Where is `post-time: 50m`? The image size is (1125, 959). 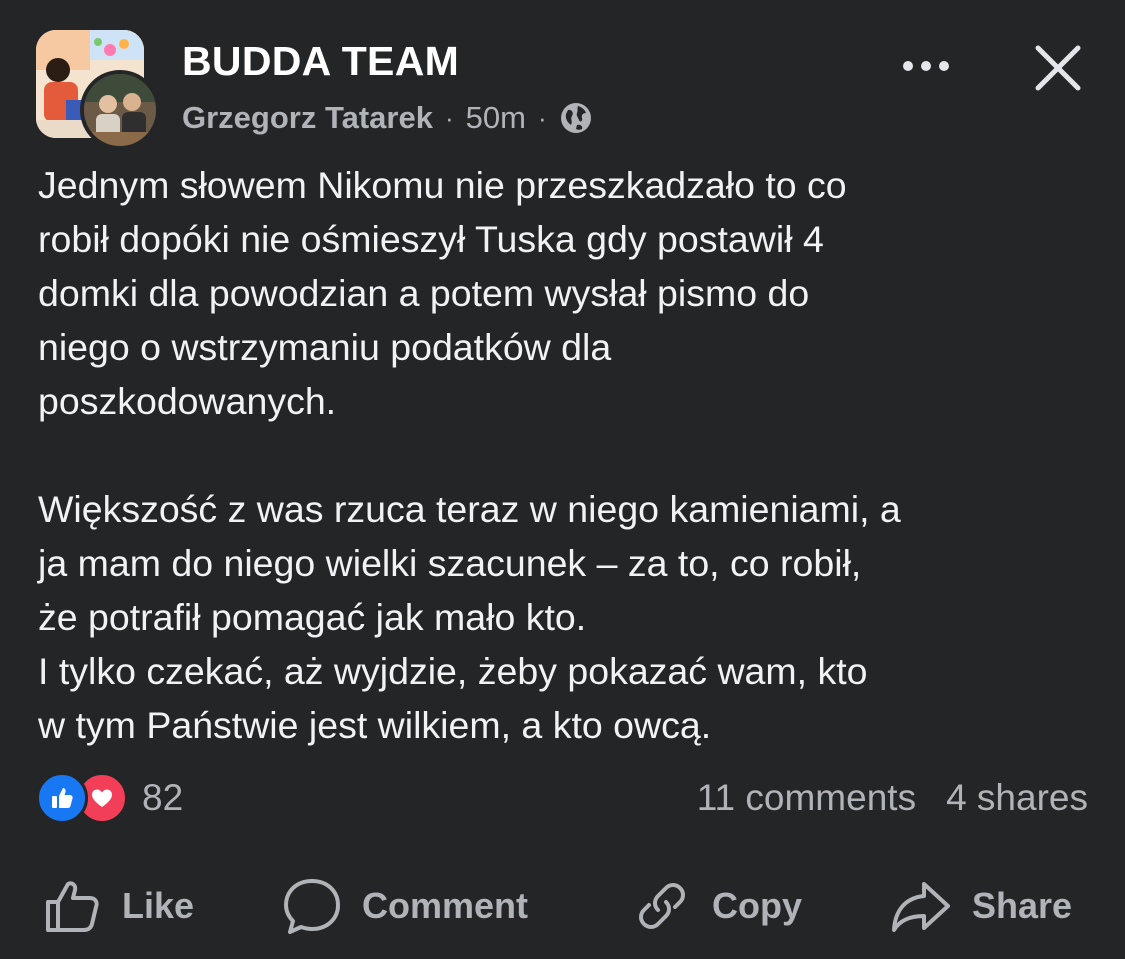 post-time: 50m is located at coordinates (496, 118).